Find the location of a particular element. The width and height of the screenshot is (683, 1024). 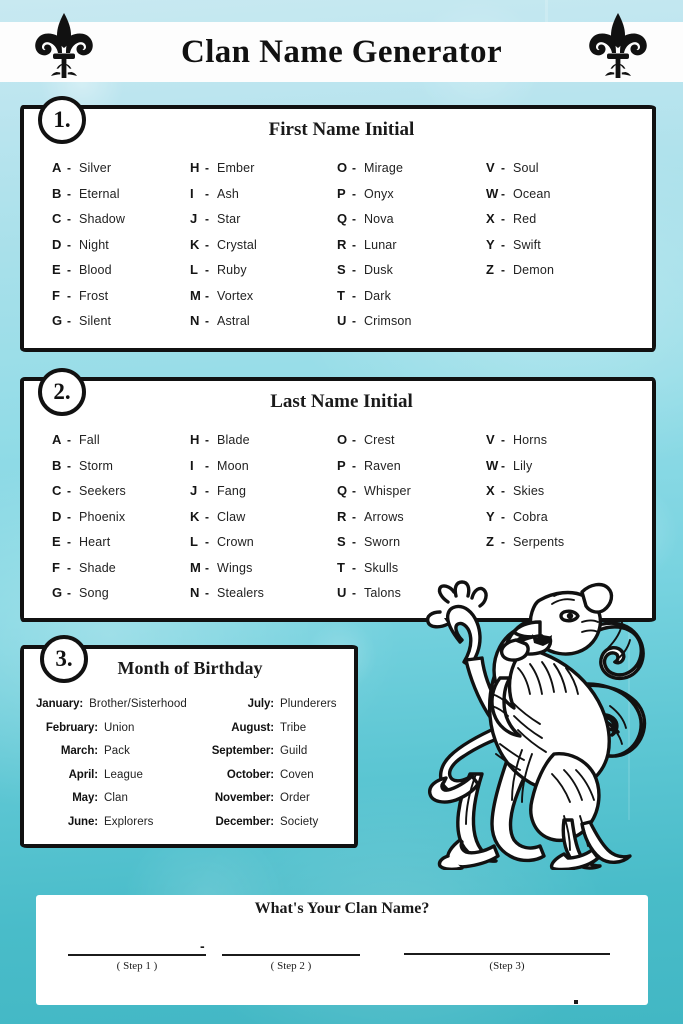

letter-key: J is located at coordinates (193, 490).